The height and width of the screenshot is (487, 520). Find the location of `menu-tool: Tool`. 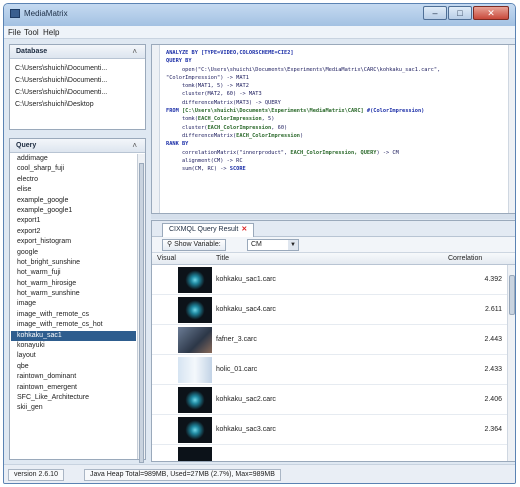

menu-tool: Tool is located at coordinates (31, 32).